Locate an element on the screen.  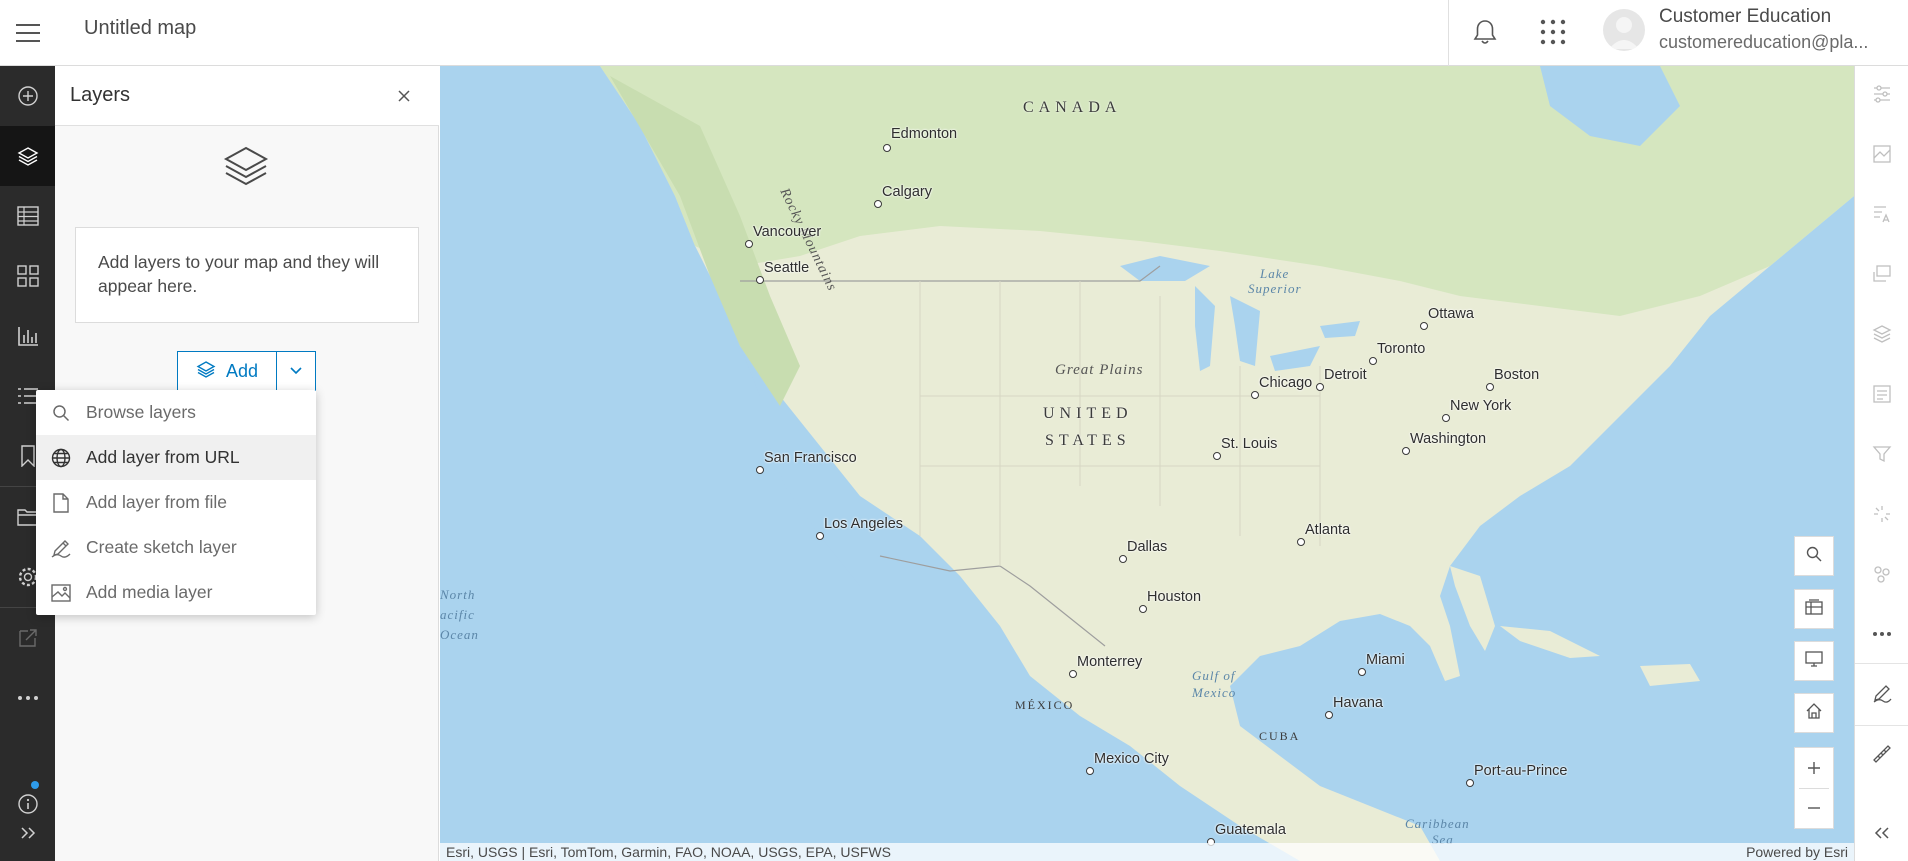
filter-icon is located at coordinates (1881, 454).